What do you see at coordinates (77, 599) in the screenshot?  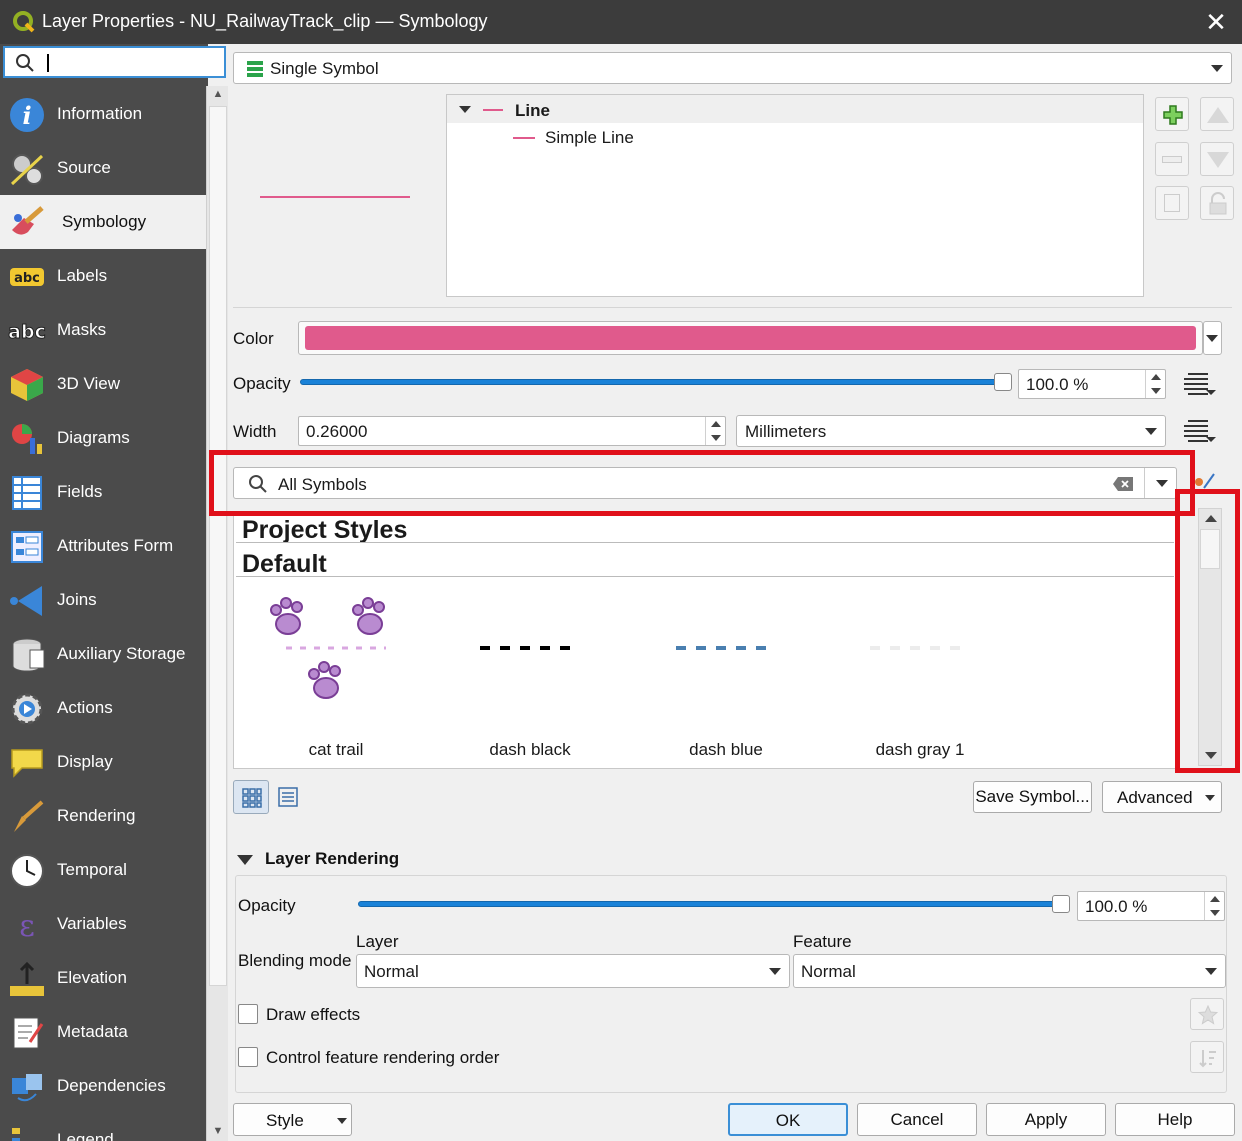 I see `sidebar-item-label: Joins` at bounding box center [77, 599].